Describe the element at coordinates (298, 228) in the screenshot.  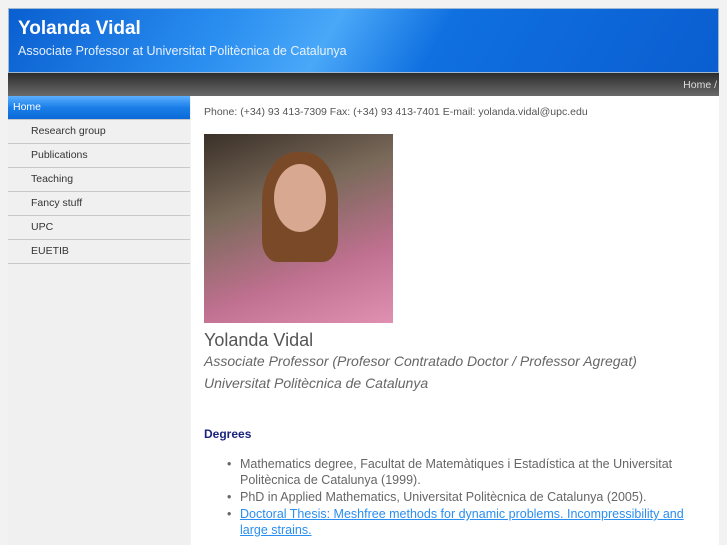
I see `profile-photo` at that location.